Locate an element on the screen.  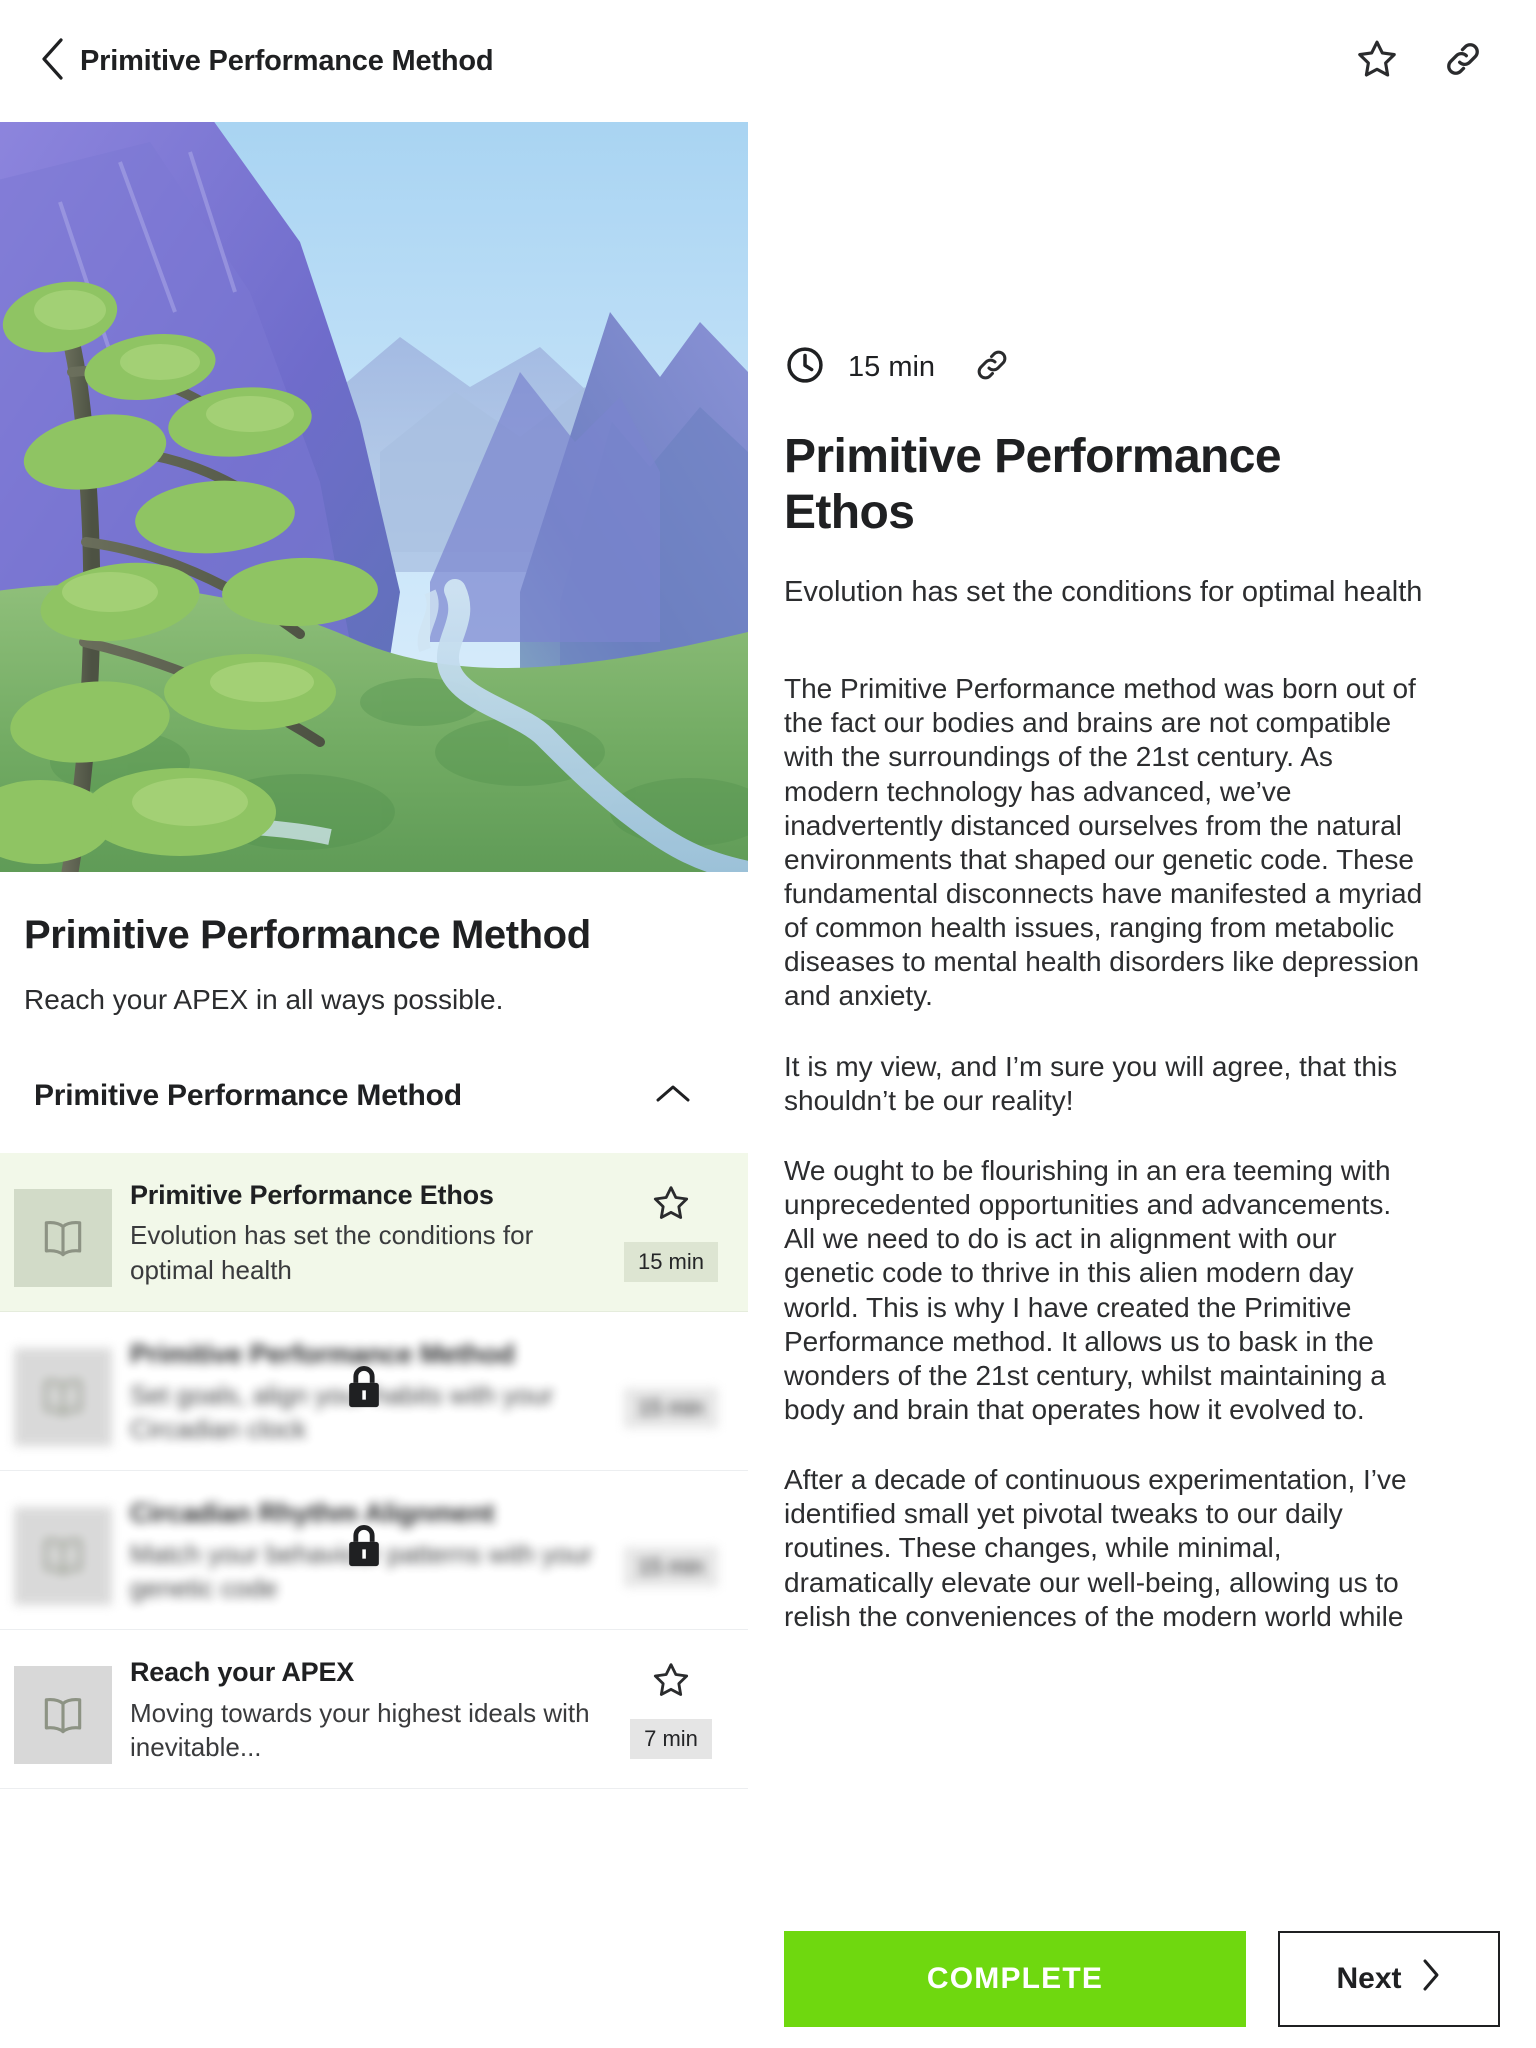
chevron-left-icon is located at coordinates (52, 61).